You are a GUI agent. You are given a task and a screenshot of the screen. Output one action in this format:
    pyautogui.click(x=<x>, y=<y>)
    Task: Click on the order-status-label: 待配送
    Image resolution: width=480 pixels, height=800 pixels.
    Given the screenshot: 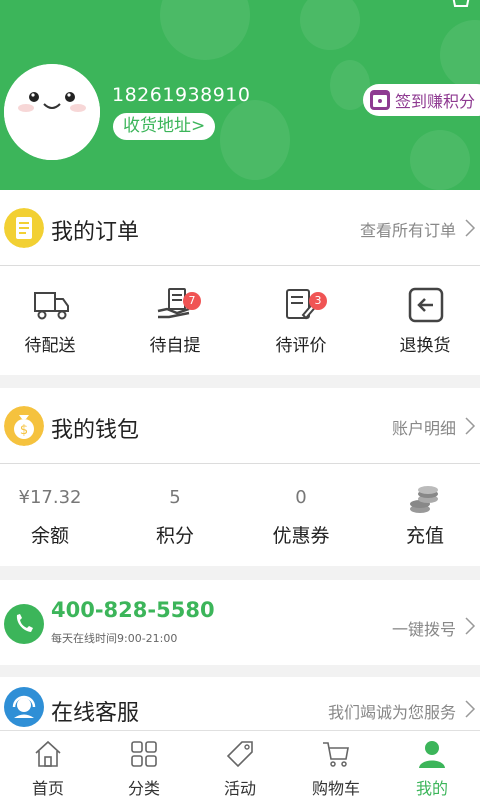 What is the action you would take?
    pyautogui.click(x=50, y=346)
    